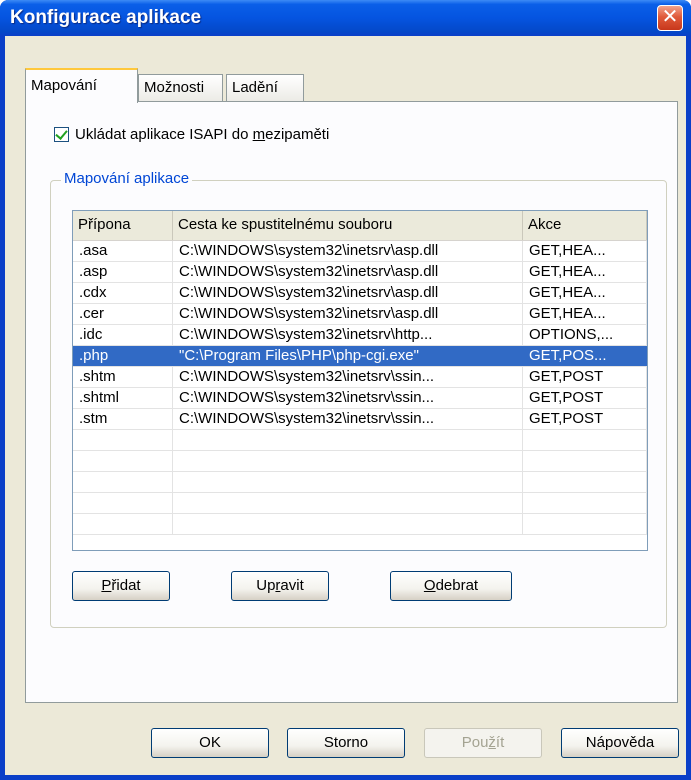  I want to click on tab-moznosti: Možnosti, so click(180, 87).